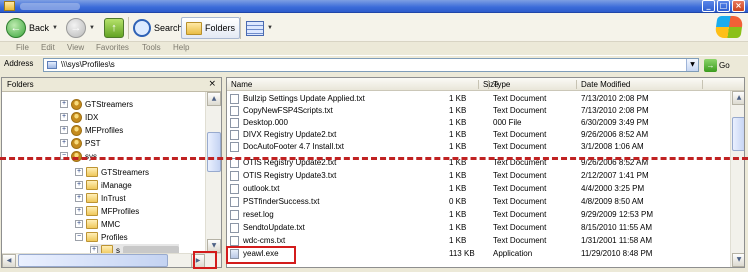 The image size is (748, 272). Describe the element at coordinates (374, 6) in the screenshot. I see `title-bar: _ □ ×` at that location.